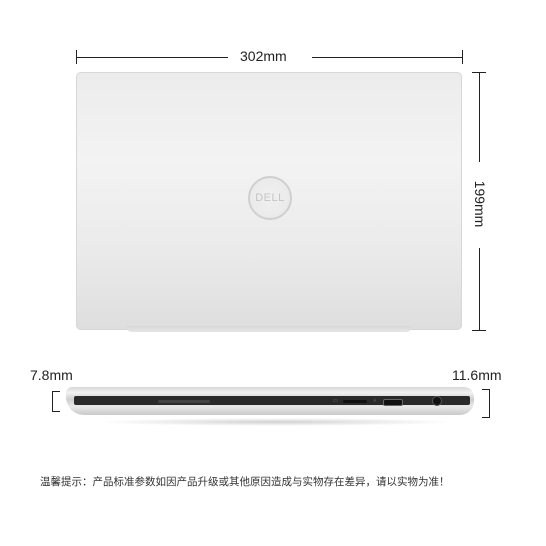  What do you see at coordinates (152, 57) in the screenshot?
I see `width-line-left` at bounding box center [152, 57].